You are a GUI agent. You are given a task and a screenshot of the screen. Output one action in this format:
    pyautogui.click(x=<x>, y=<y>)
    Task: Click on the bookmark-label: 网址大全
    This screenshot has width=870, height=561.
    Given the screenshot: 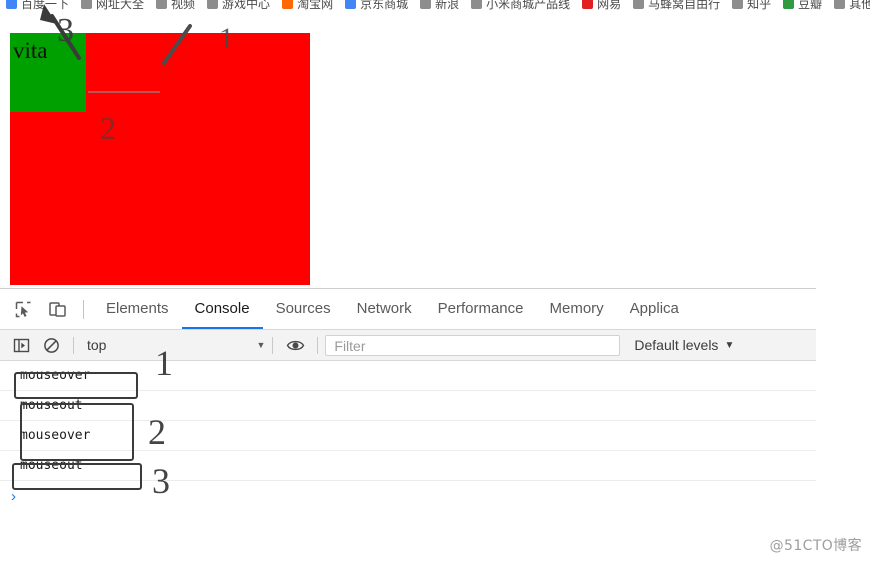 What is the action you would take?
    pyautogui.click(x=120, y=5)
    